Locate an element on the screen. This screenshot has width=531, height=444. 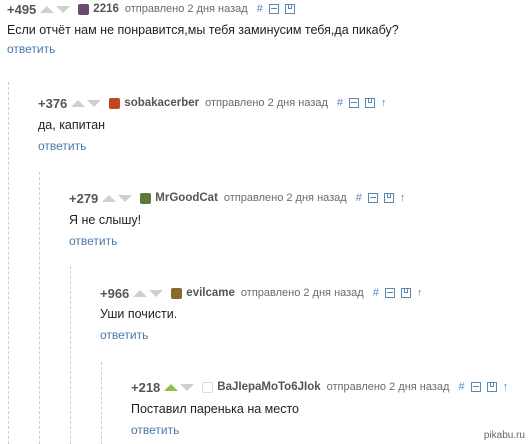
comment-header: +966 evilcame отправлено 2 дня назад # ↑ is located at coordinates (261, 293).